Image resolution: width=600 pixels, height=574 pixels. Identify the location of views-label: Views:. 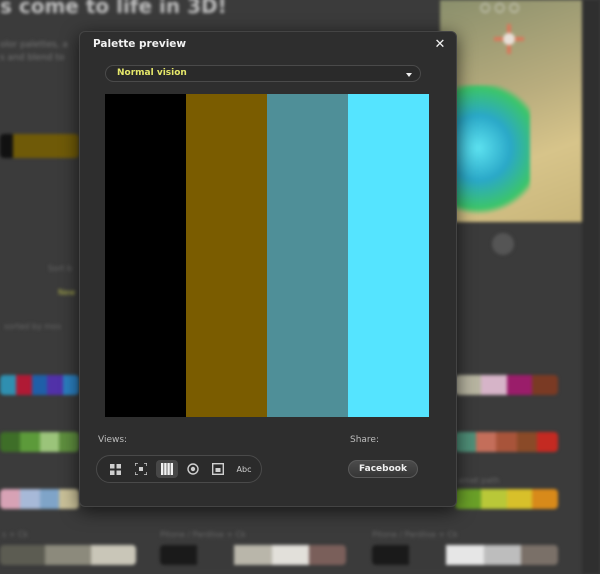
(113, 440).